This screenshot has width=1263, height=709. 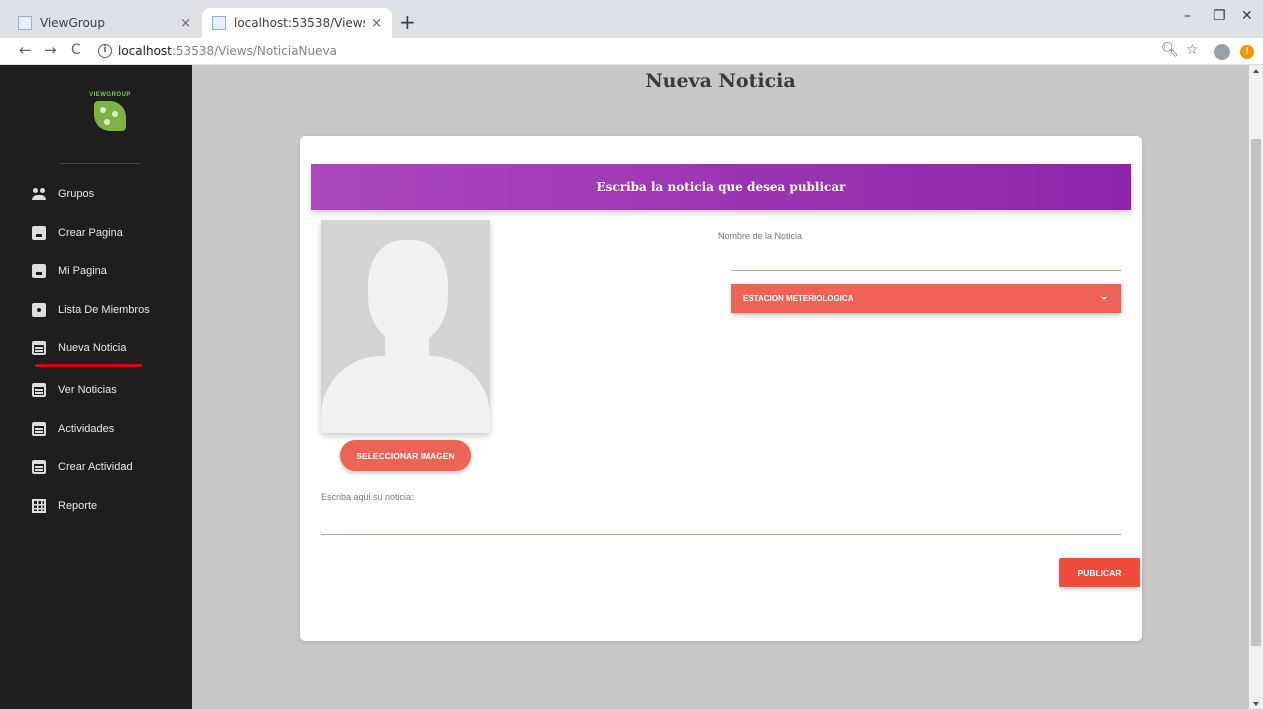 I want to click on forward-arrow-icon: →, so click(x=50, y=50).